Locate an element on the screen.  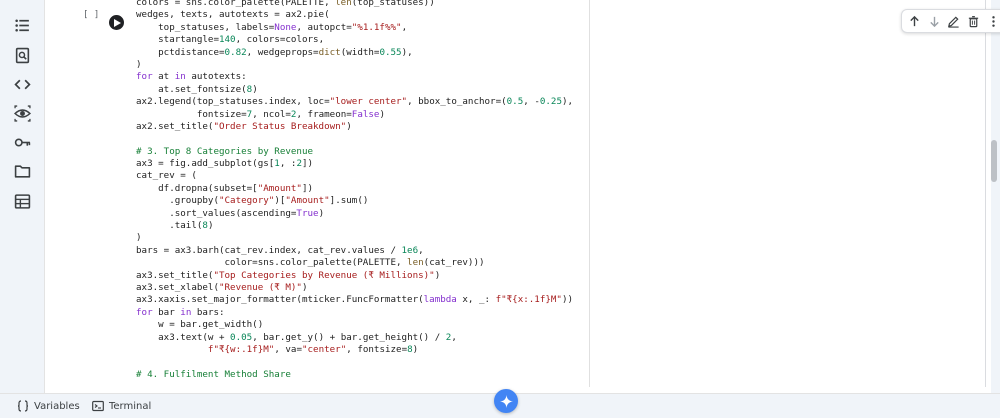
move-up-icon is located at coordinates (914, 21).